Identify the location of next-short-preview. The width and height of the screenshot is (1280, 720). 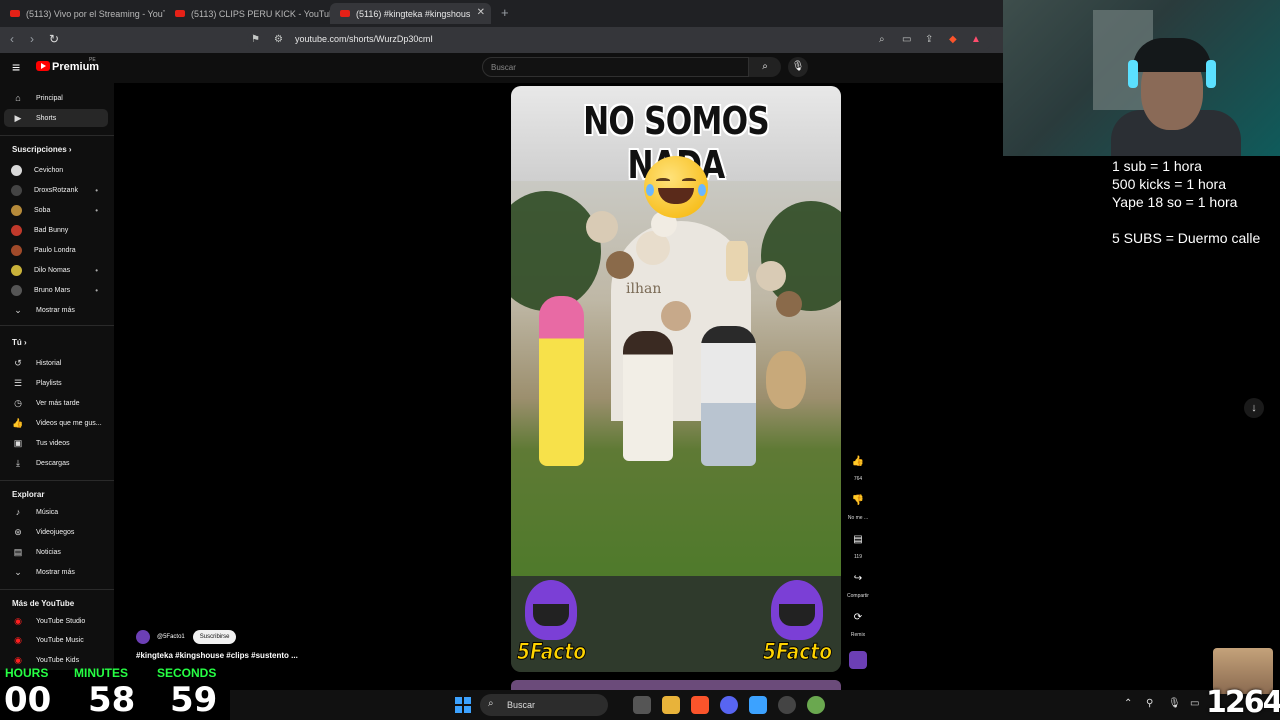
(676, 685).